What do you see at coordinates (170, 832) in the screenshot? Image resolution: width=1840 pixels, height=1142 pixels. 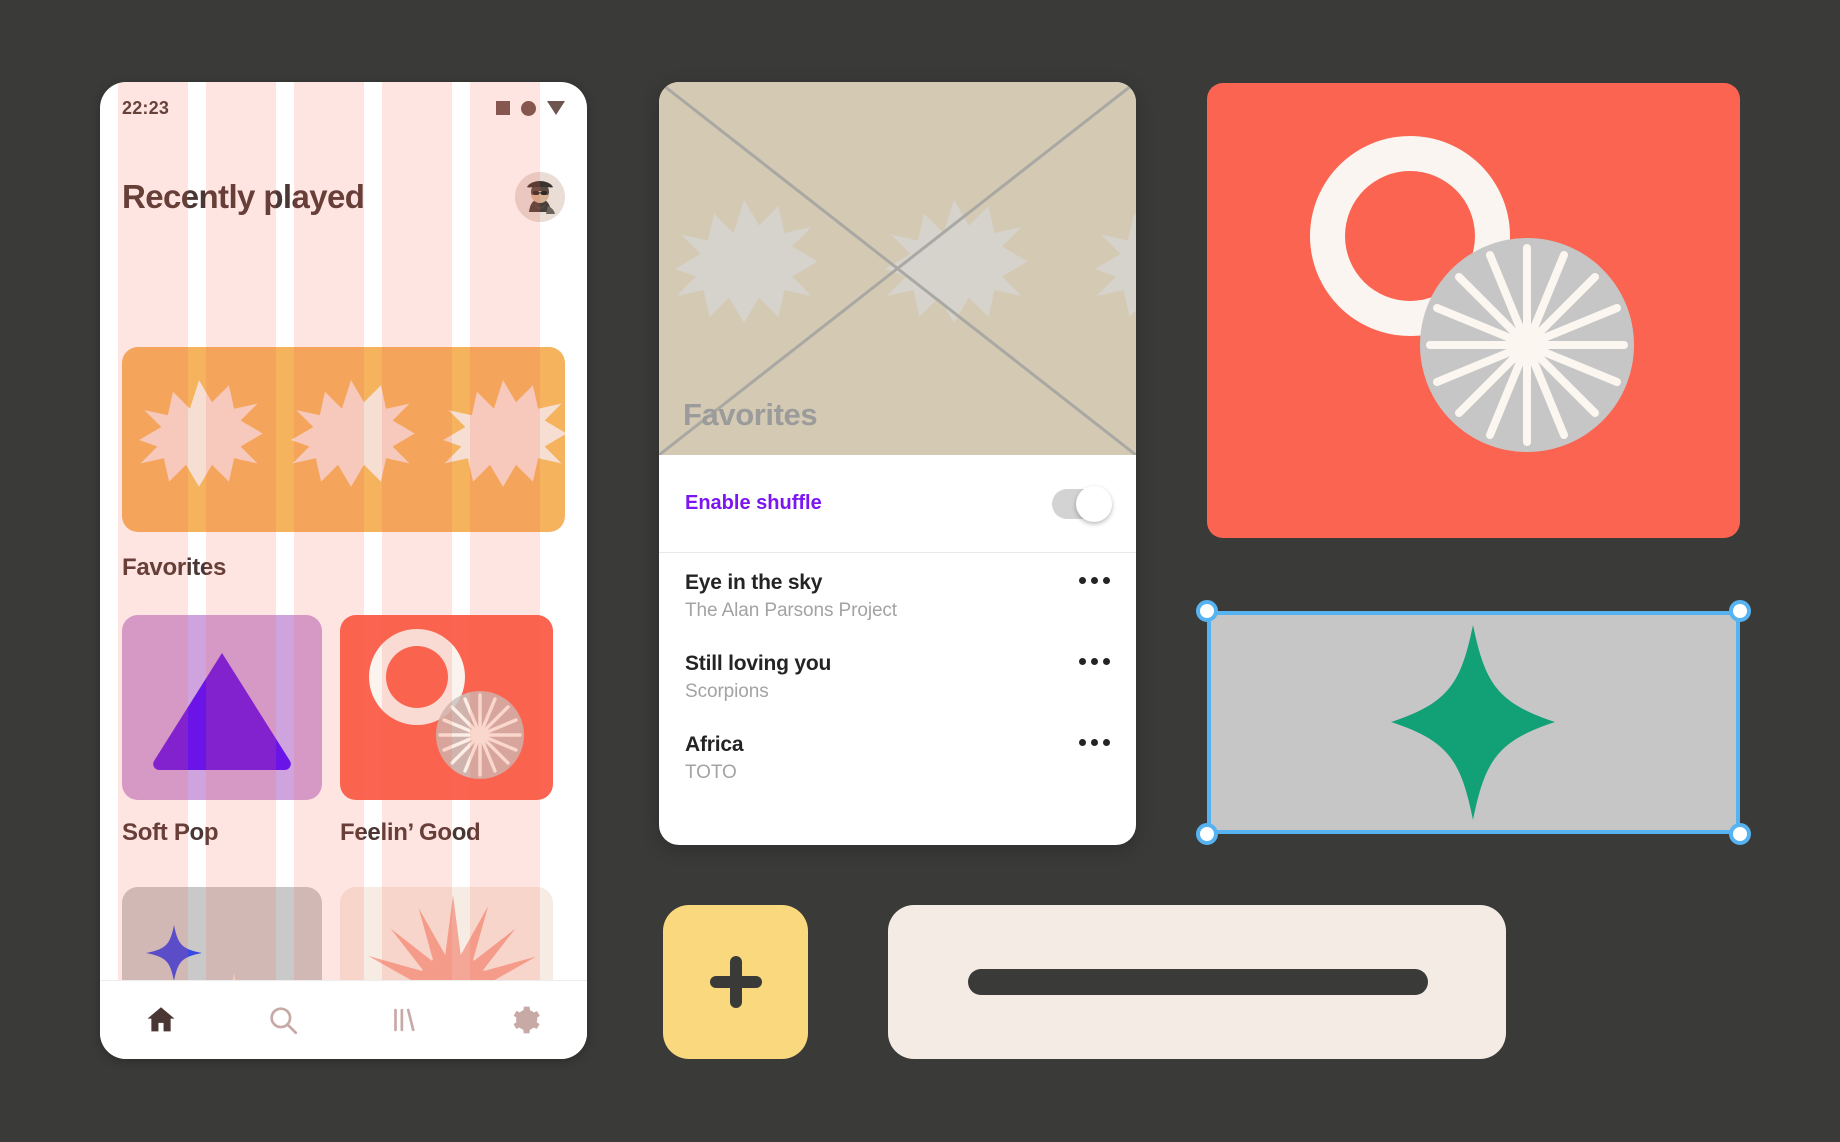 I see `tile-label-soft-pop: Soft Pop` at bounding box center [170, 832].